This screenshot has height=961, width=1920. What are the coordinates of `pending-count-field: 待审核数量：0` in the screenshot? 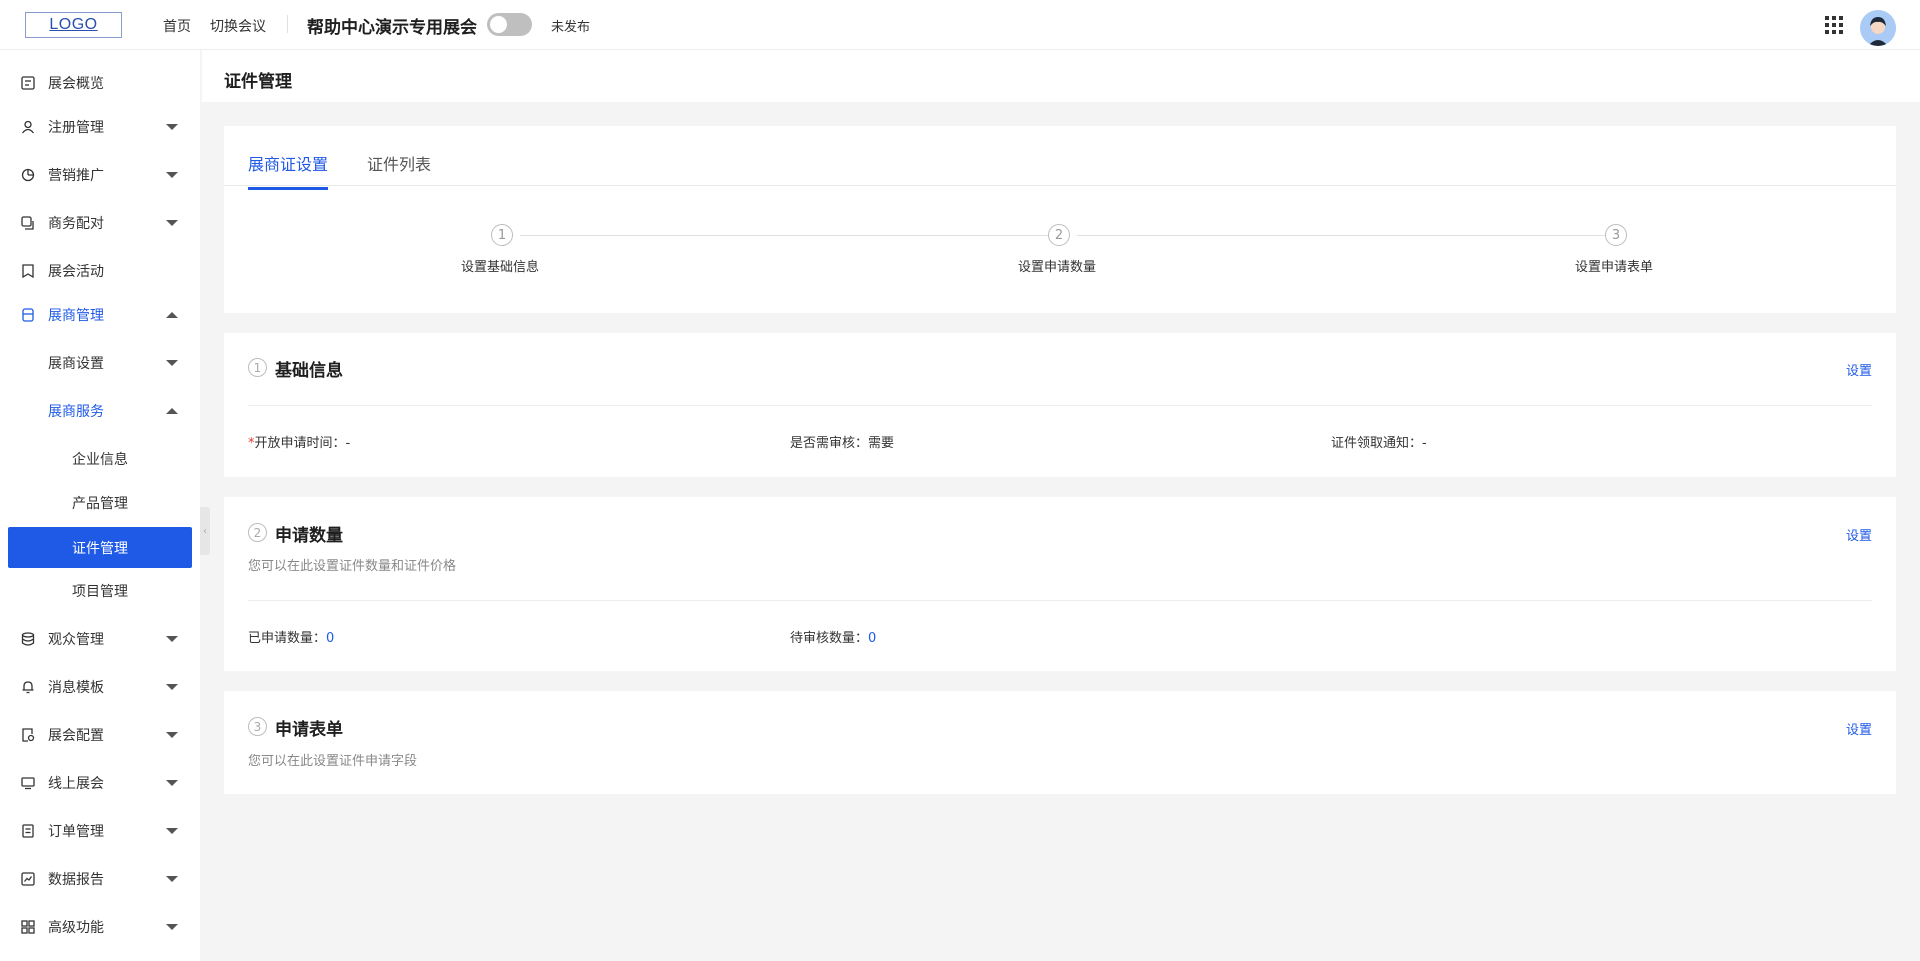 It's located at (833, 636).